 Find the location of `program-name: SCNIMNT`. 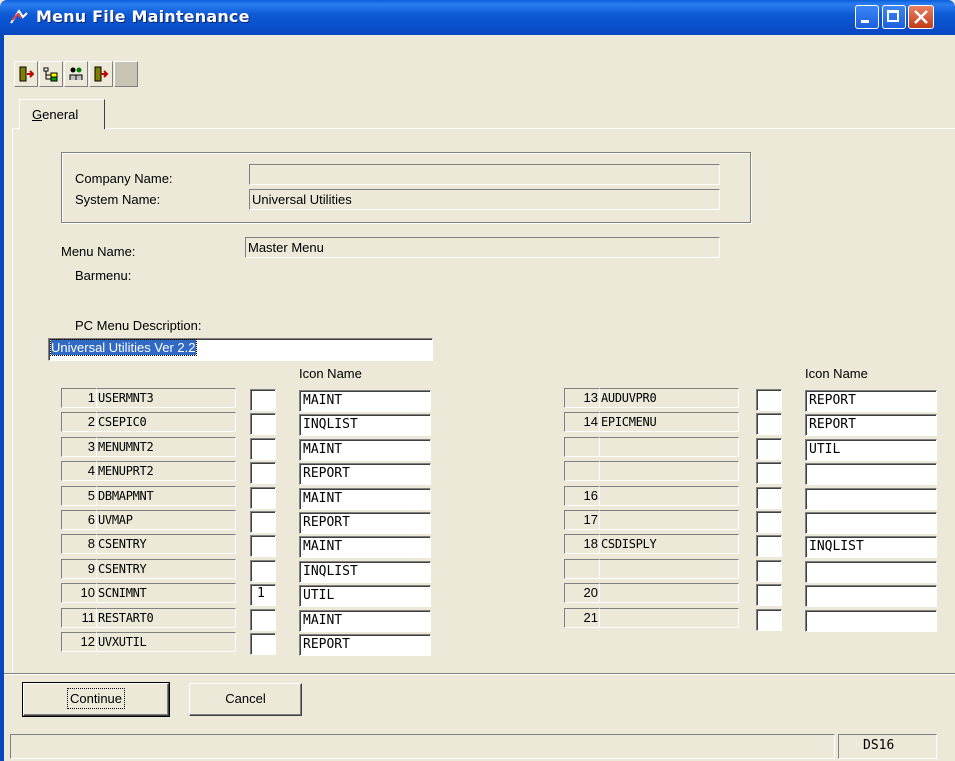

program-name: SCNIMNT is located at coordinates (166, 593).